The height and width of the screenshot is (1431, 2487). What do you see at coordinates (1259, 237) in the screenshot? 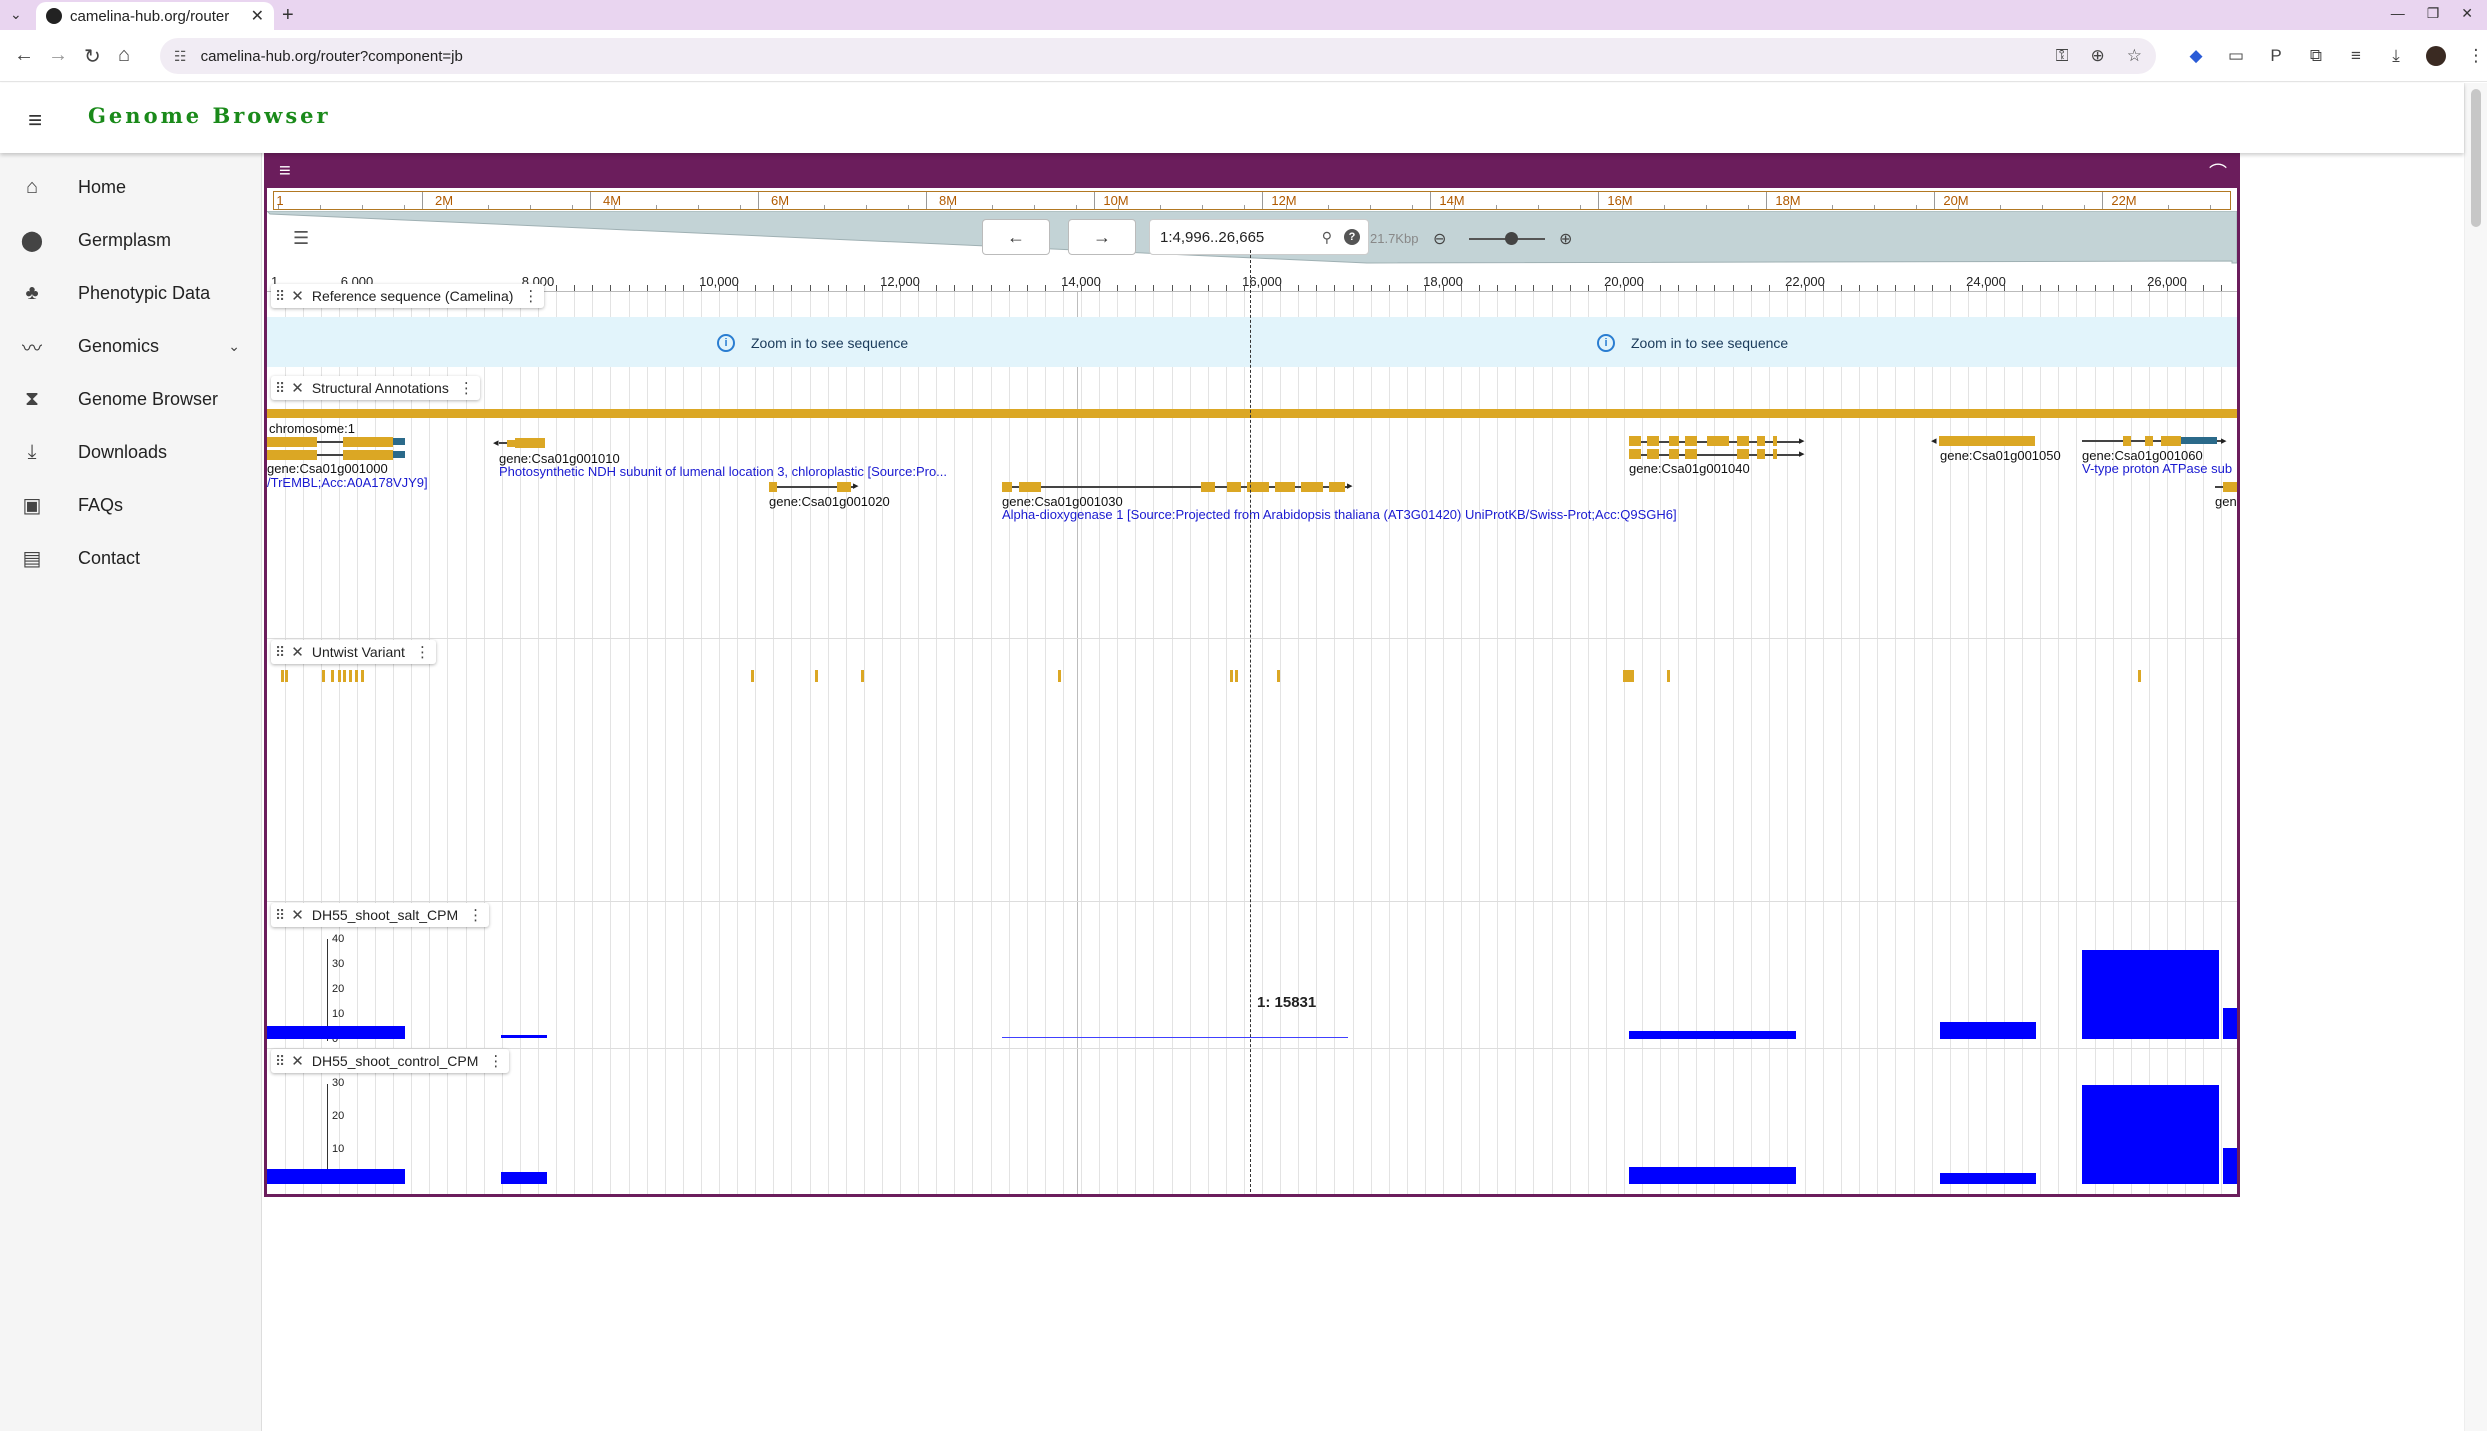
I see `location-search-input: 1:4,996..26,665 ⚲ ?` at bounding box center [1259, 237].